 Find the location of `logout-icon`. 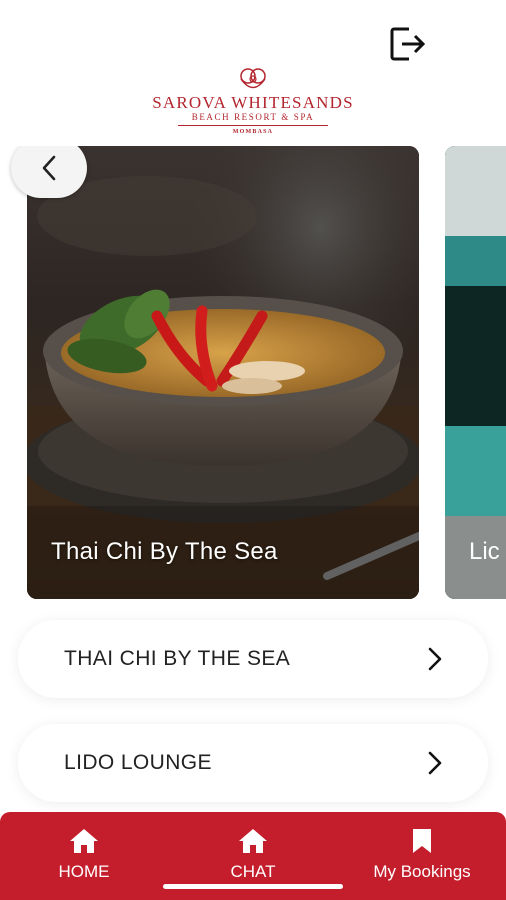

logout-icon is located at coordinates (408, 44).